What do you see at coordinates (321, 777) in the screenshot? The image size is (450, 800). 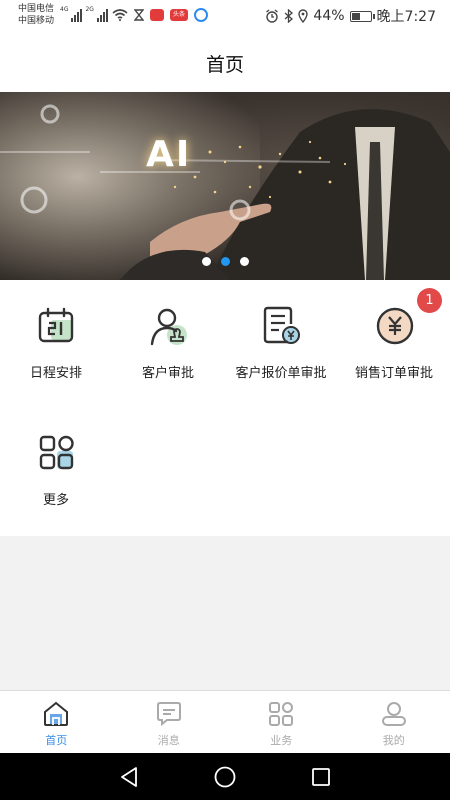 I see `recents-icon` at bounding box center [321, 777].